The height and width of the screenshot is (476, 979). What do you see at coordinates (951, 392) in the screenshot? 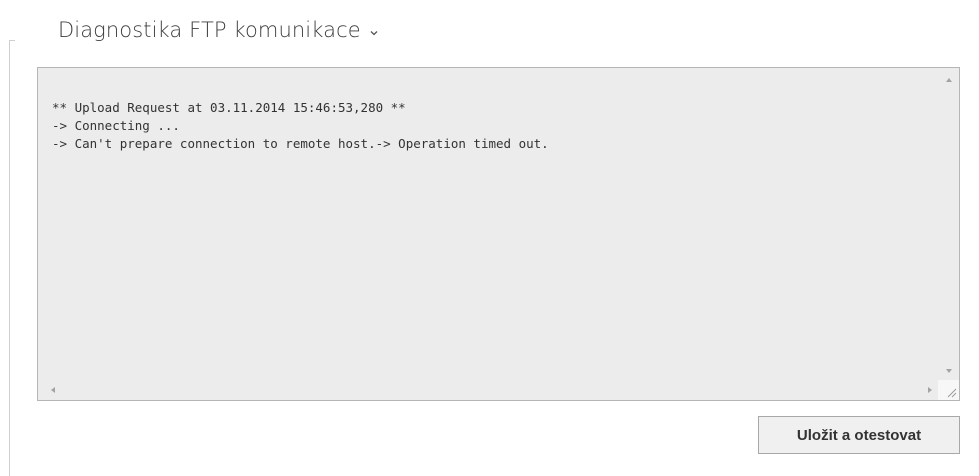
I see `resize-grip-icon` at bounding box center [951, 392].